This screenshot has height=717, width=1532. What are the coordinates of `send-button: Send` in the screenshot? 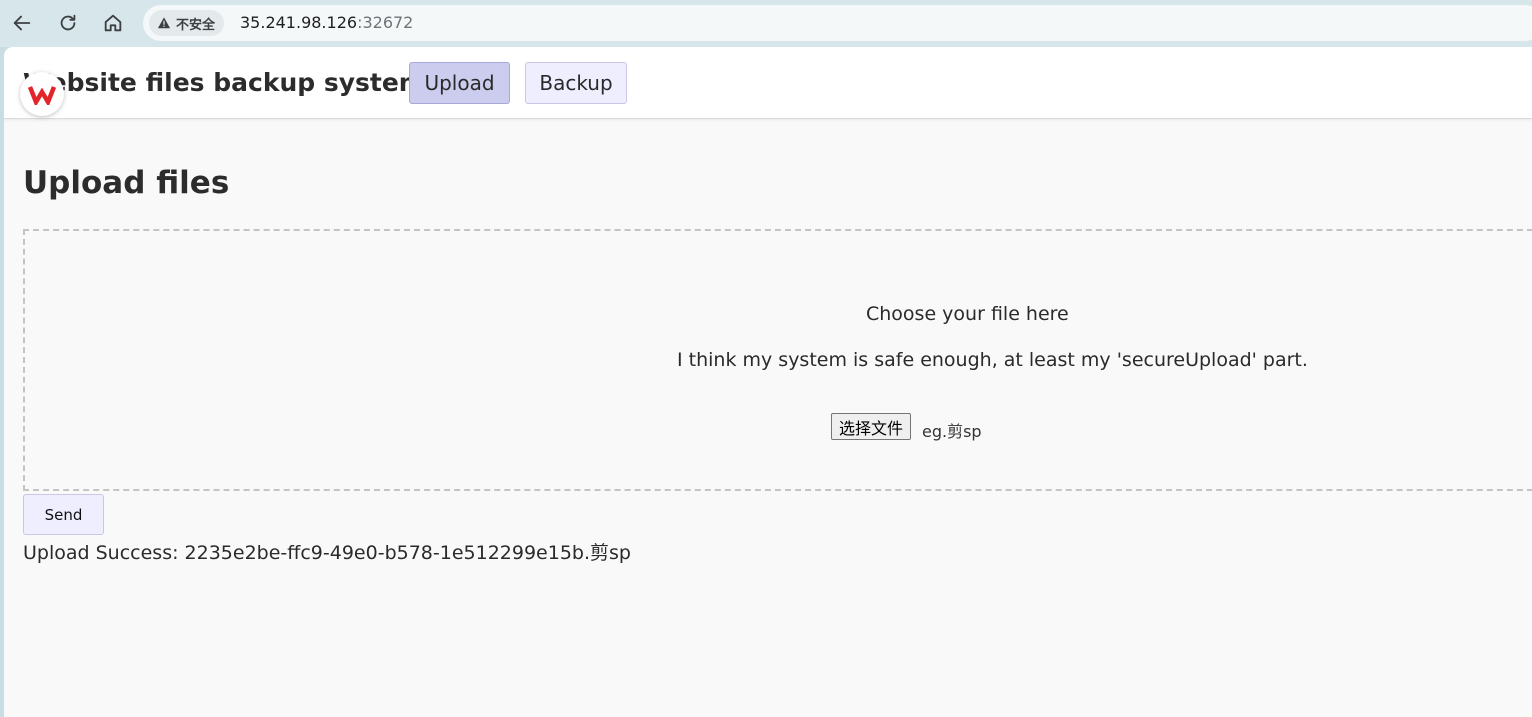 It's located at (63, 514).